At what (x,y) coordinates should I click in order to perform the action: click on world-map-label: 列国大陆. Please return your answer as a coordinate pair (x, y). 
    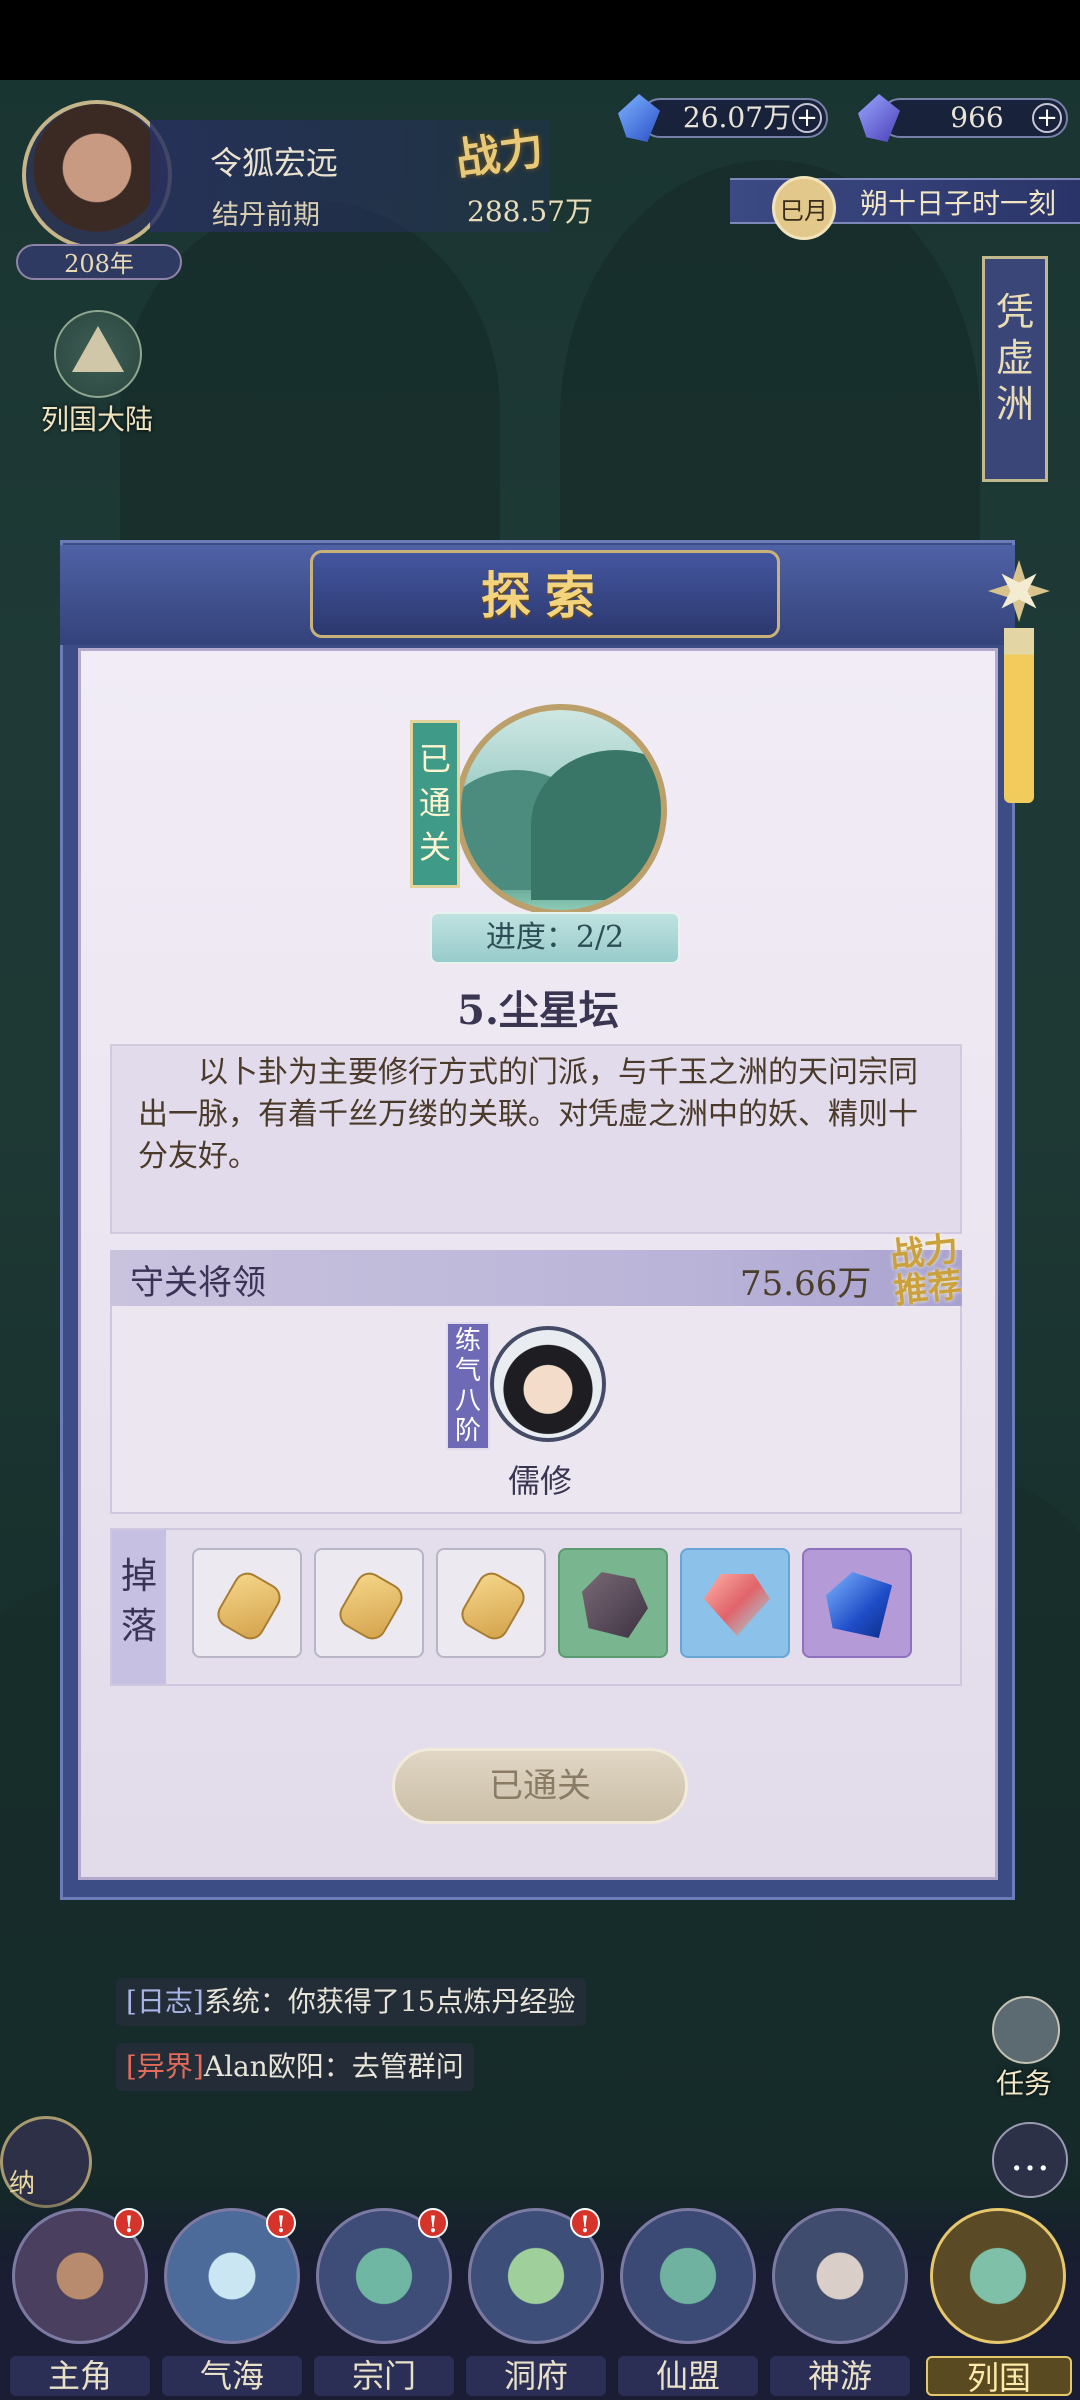
    Looking at the image, I should click on (96, 419).